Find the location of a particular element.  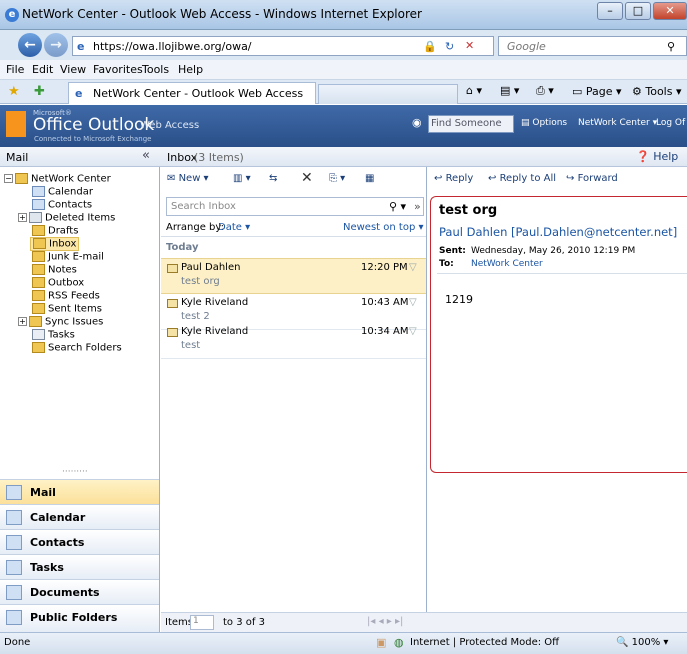

maximize-button: □ is located at coordinates (638, 11).